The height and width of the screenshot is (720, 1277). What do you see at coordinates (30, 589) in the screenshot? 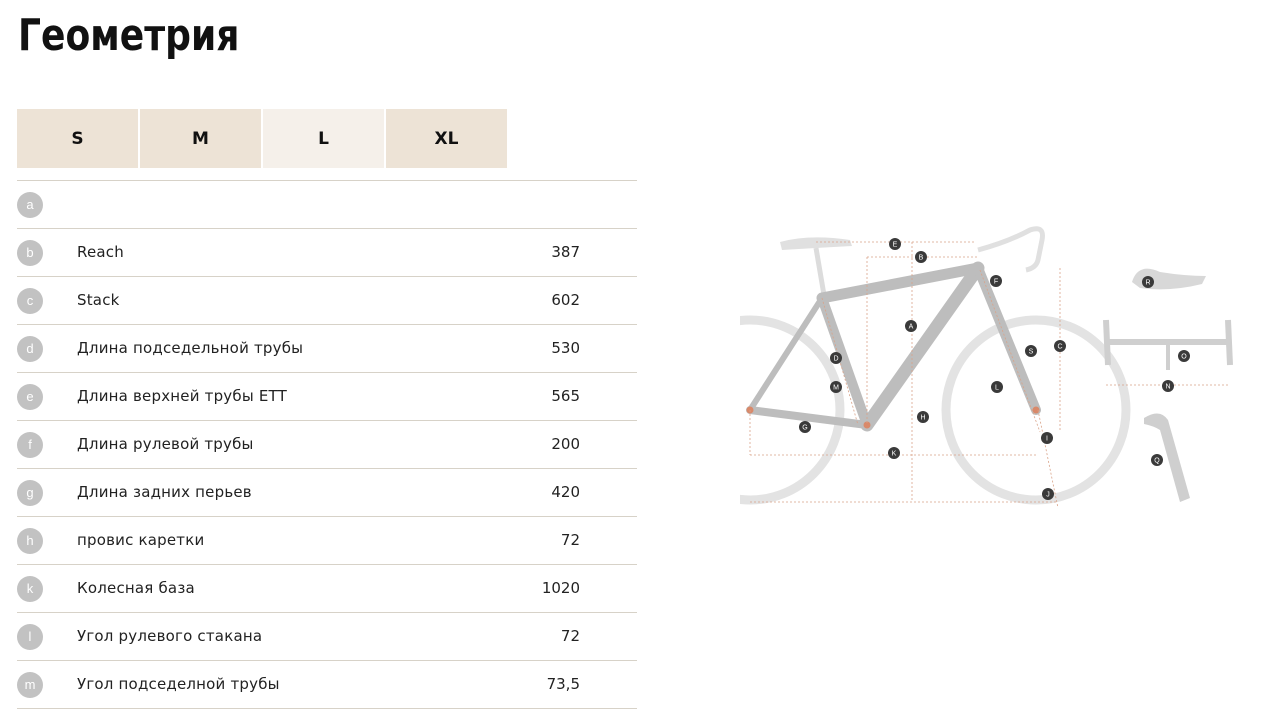
I see `row-badge: k` at bounding box center [30, 589].